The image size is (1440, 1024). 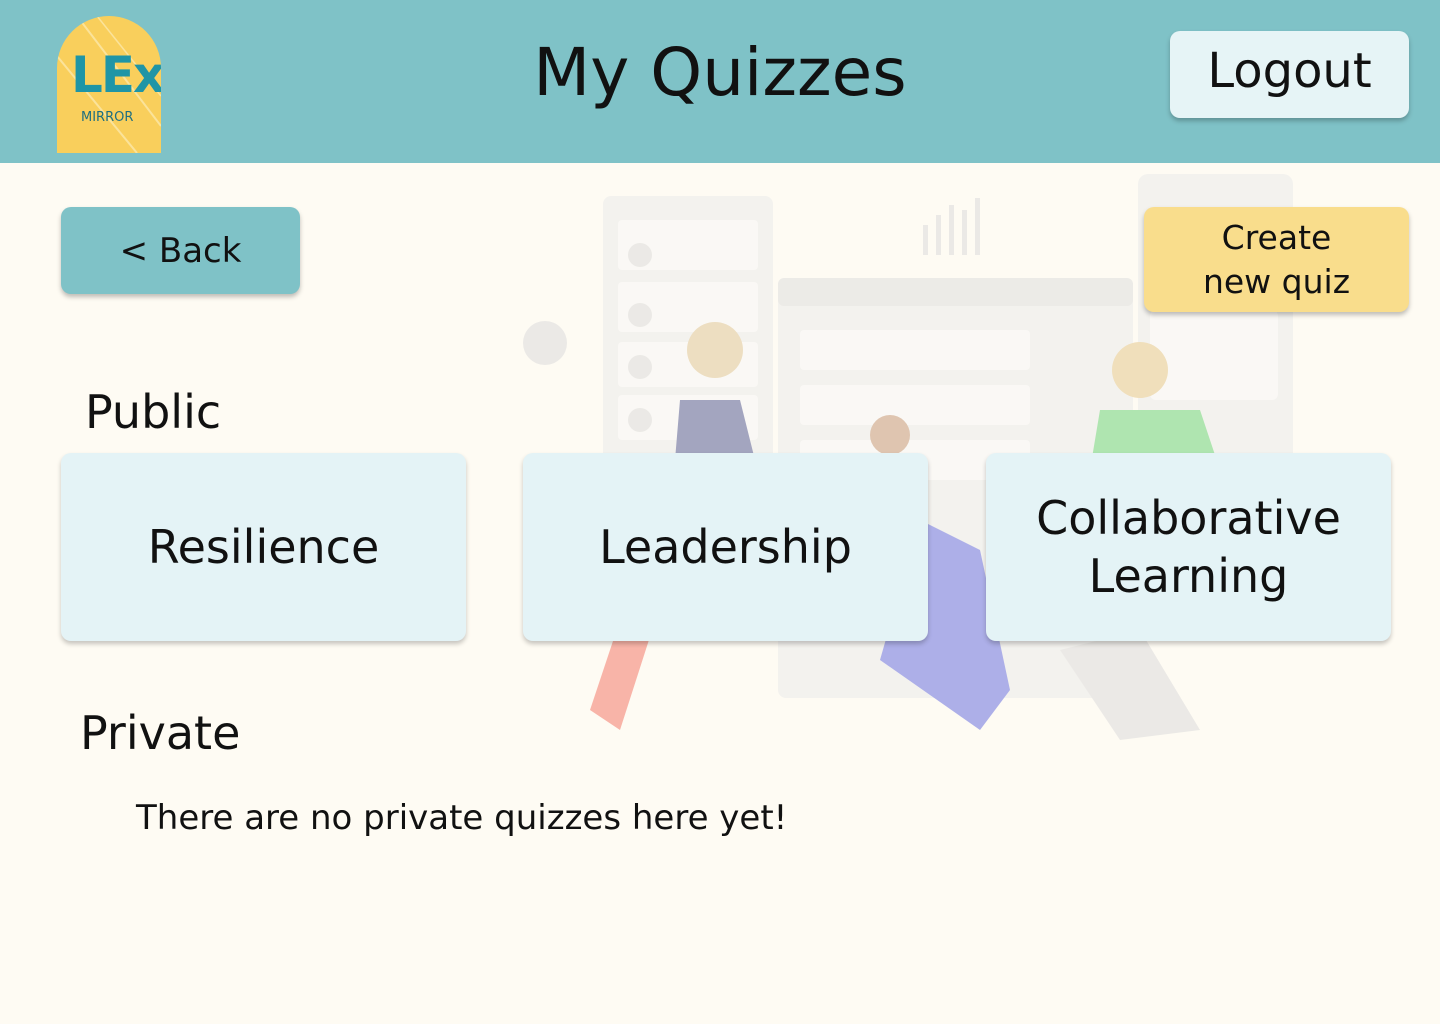 What do you see at coordinates (1188, 547) in the screenshot?
I see `quiz-card-collaborative-learning: Collaborative Learning` at bounding box center [1188, 547].